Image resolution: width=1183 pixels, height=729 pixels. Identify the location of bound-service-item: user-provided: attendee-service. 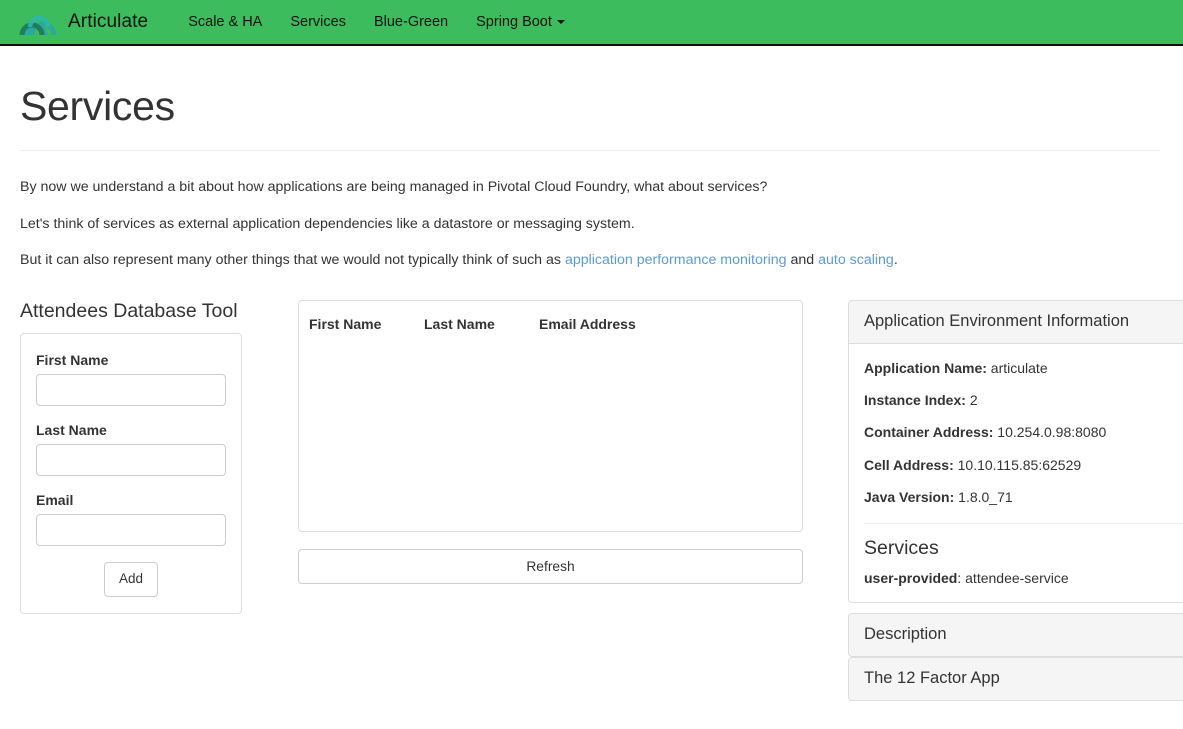
(1023, 578).